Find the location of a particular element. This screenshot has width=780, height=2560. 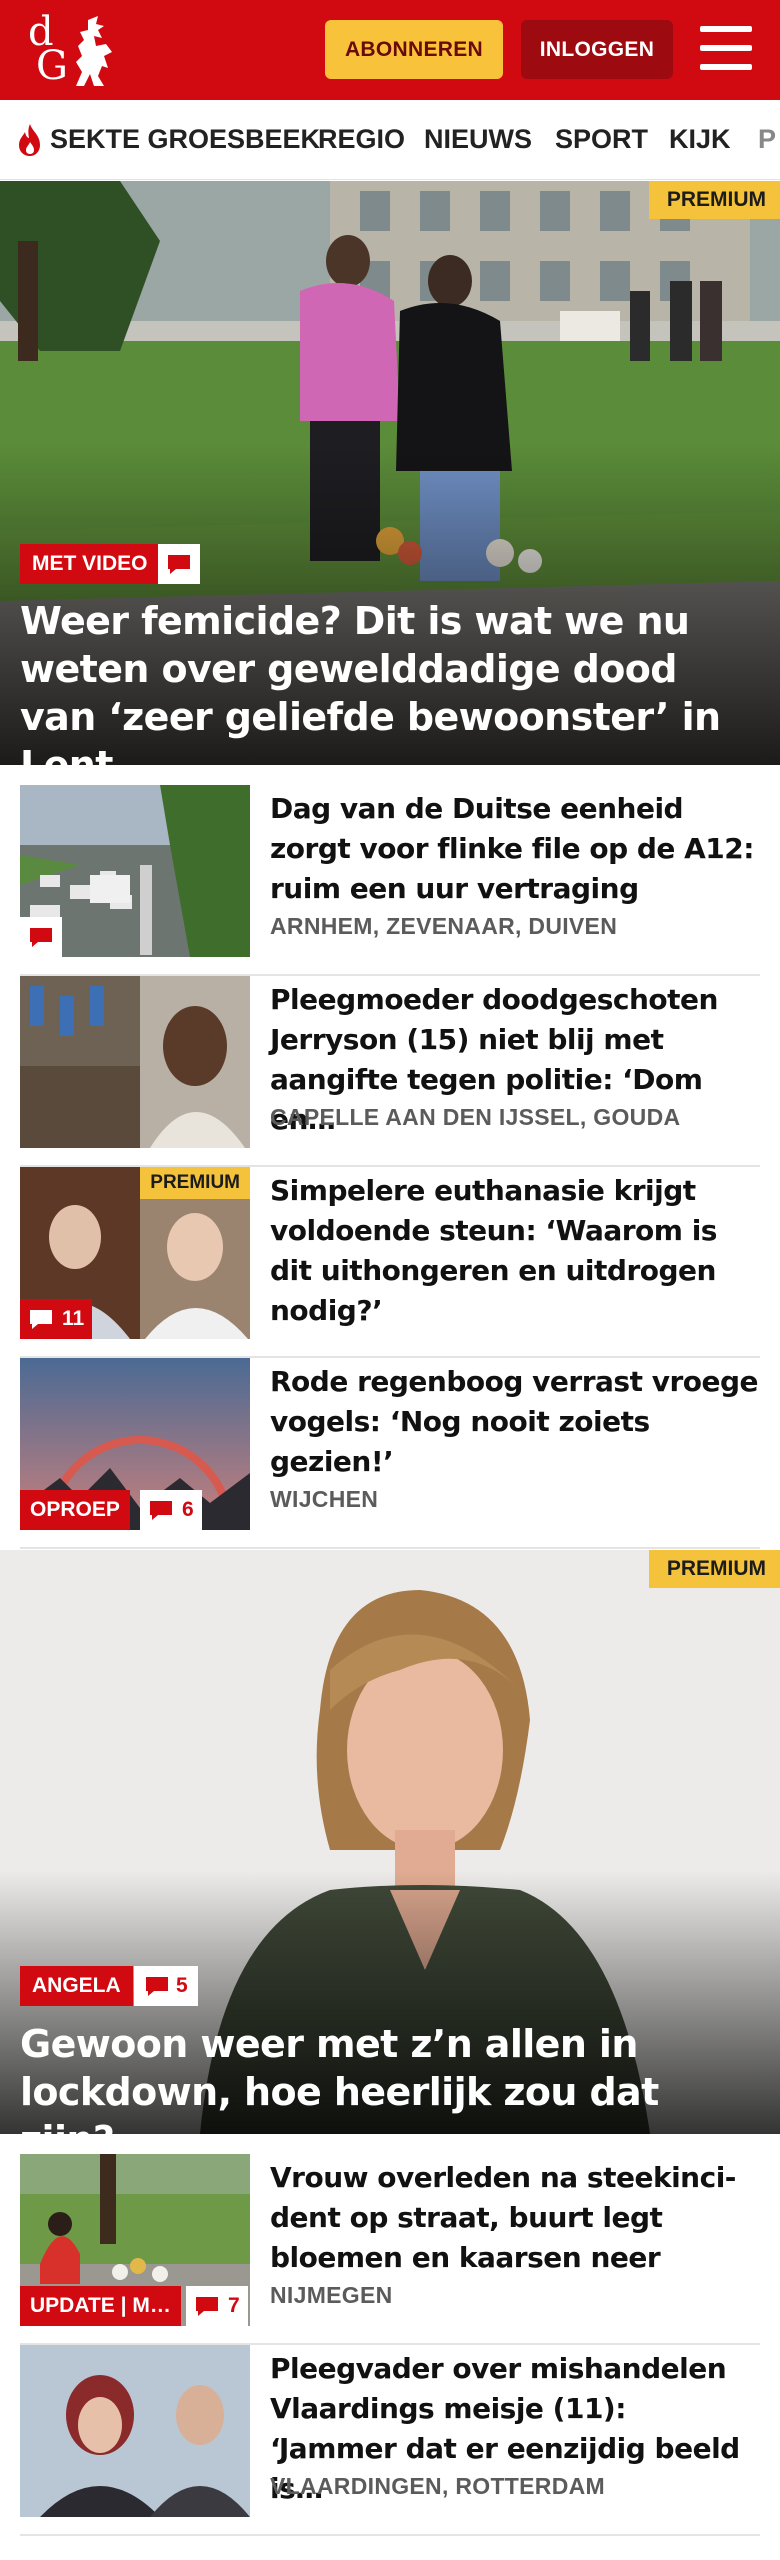

nav-item-sport: SPORT is located at coordinates (601, 139).